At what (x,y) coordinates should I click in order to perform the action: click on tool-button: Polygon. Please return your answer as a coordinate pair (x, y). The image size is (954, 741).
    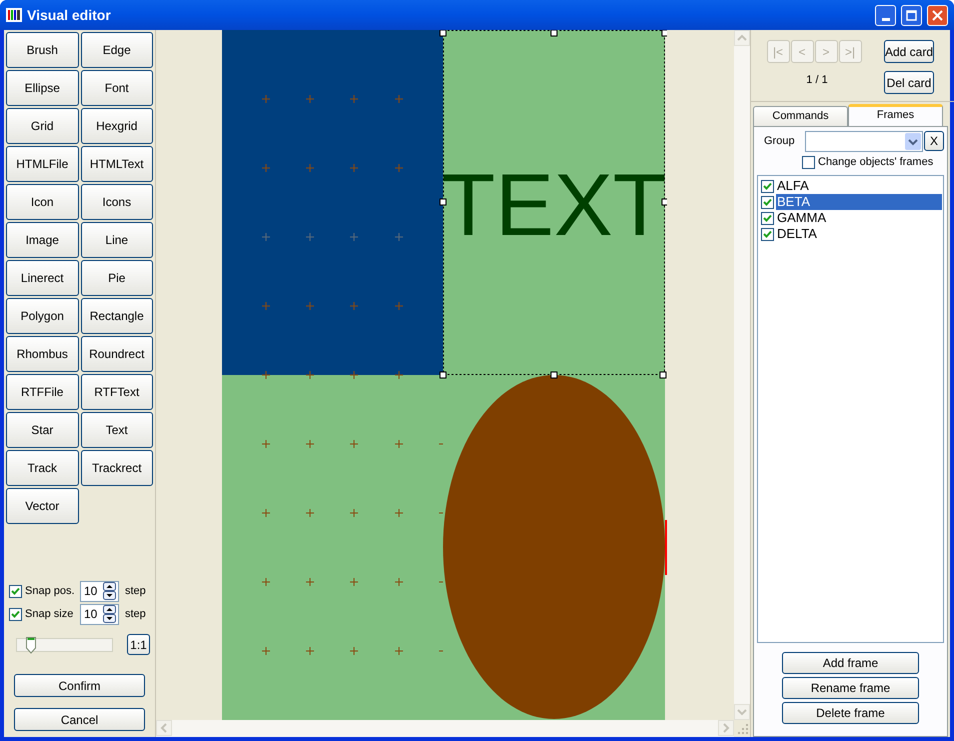
    Looking at the image, I should click on (42, 316).